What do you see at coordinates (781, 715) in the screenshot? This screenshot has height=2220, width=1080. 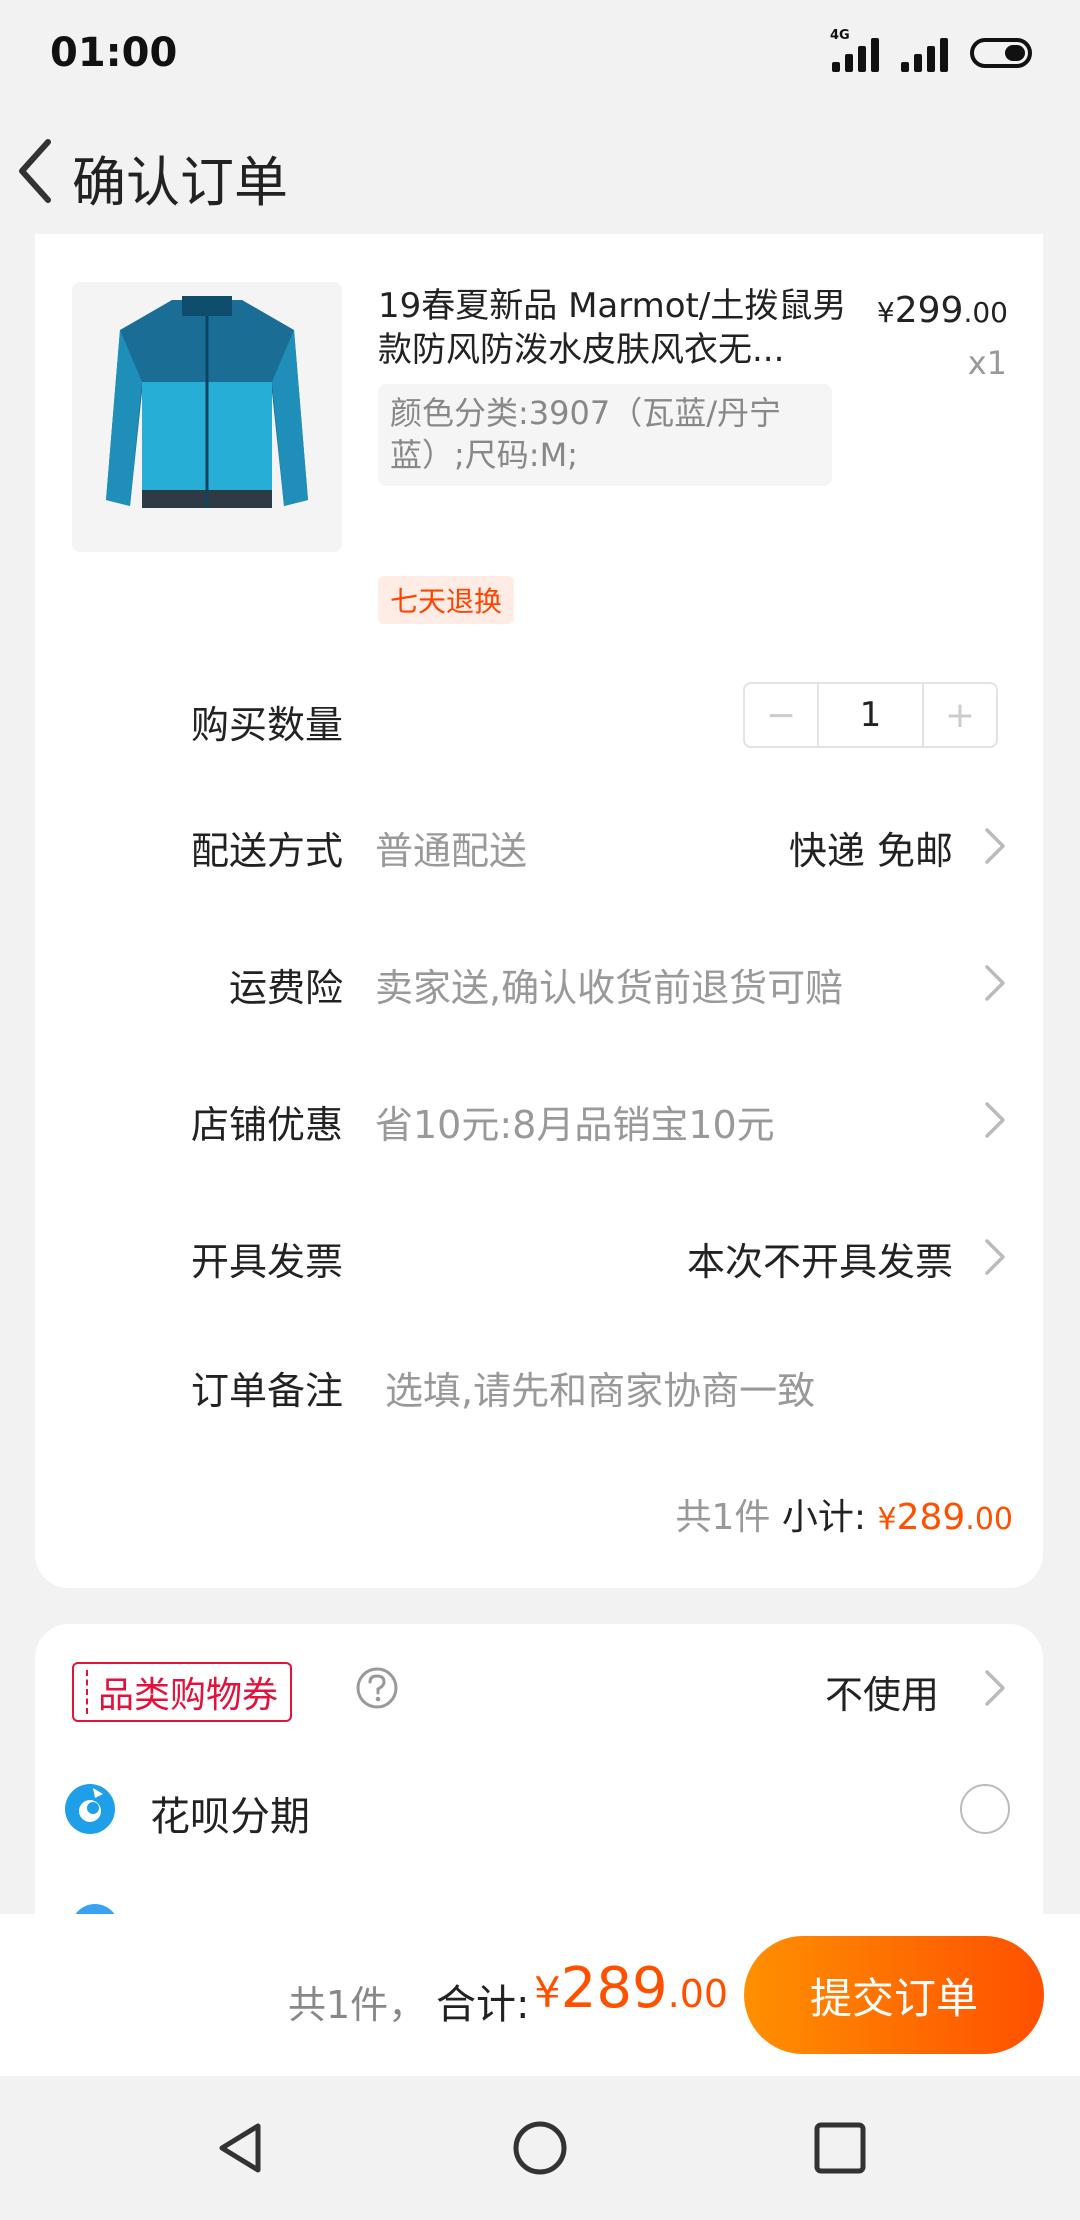 I see `decrease-button: −` at bounding box center [781, 715].